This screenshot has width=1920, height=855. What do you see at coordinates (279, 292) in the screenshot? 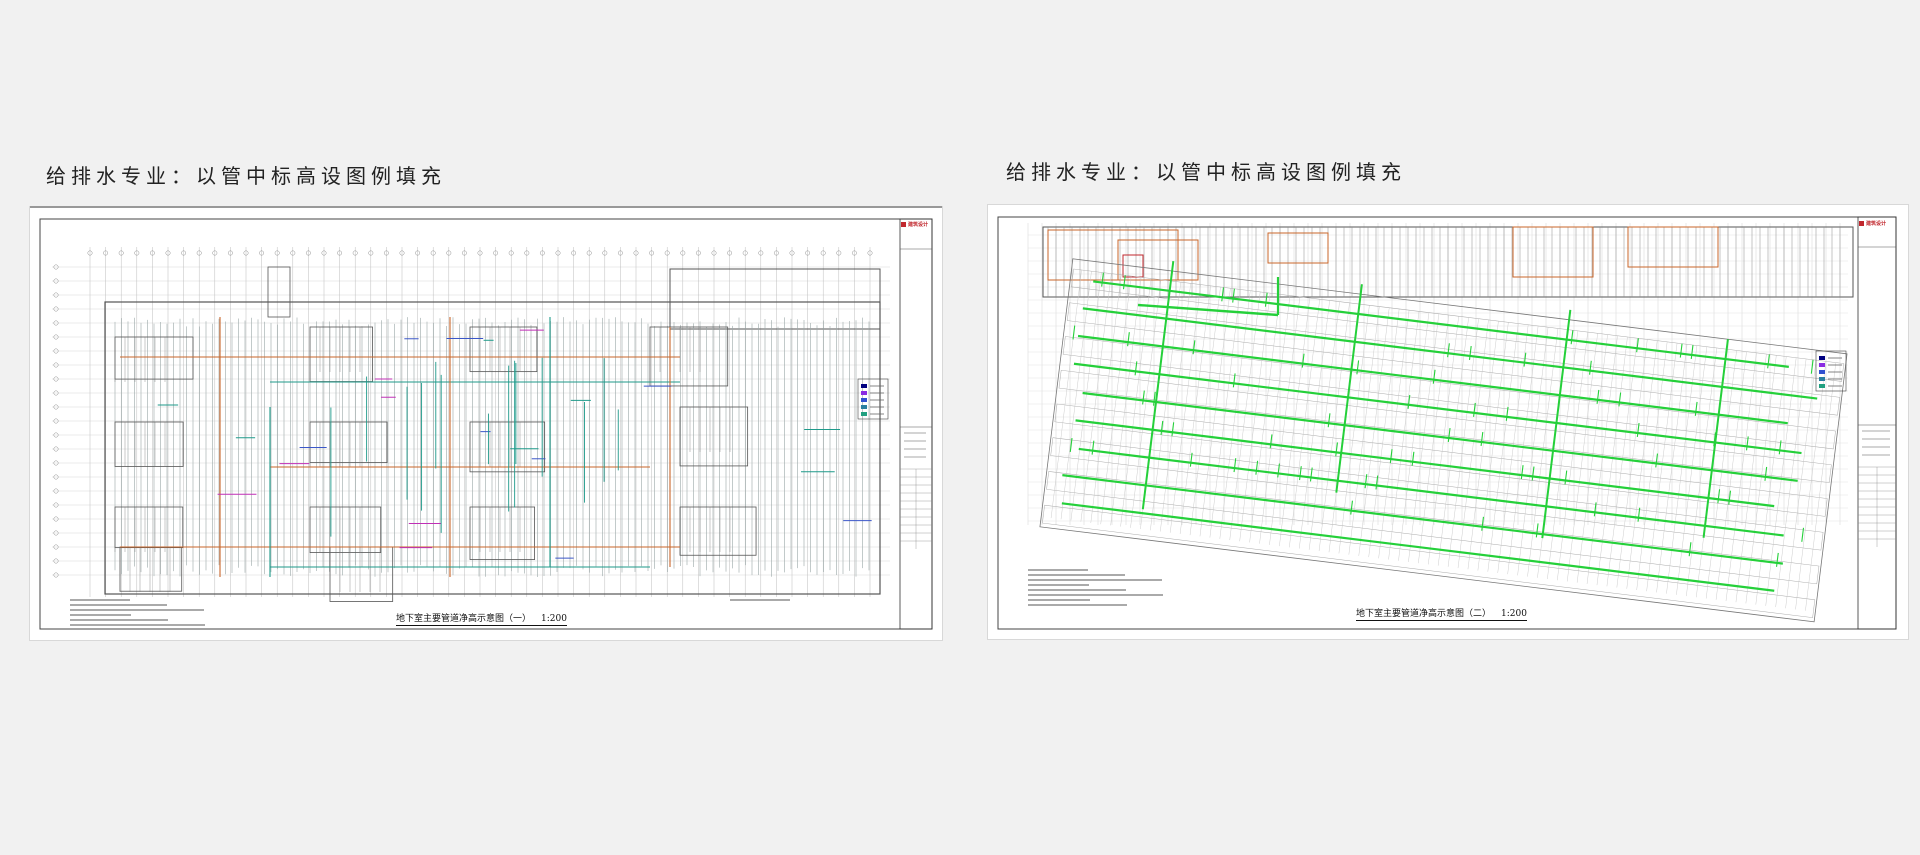
I see `ramp-outline` at bounding box center [279, 292].